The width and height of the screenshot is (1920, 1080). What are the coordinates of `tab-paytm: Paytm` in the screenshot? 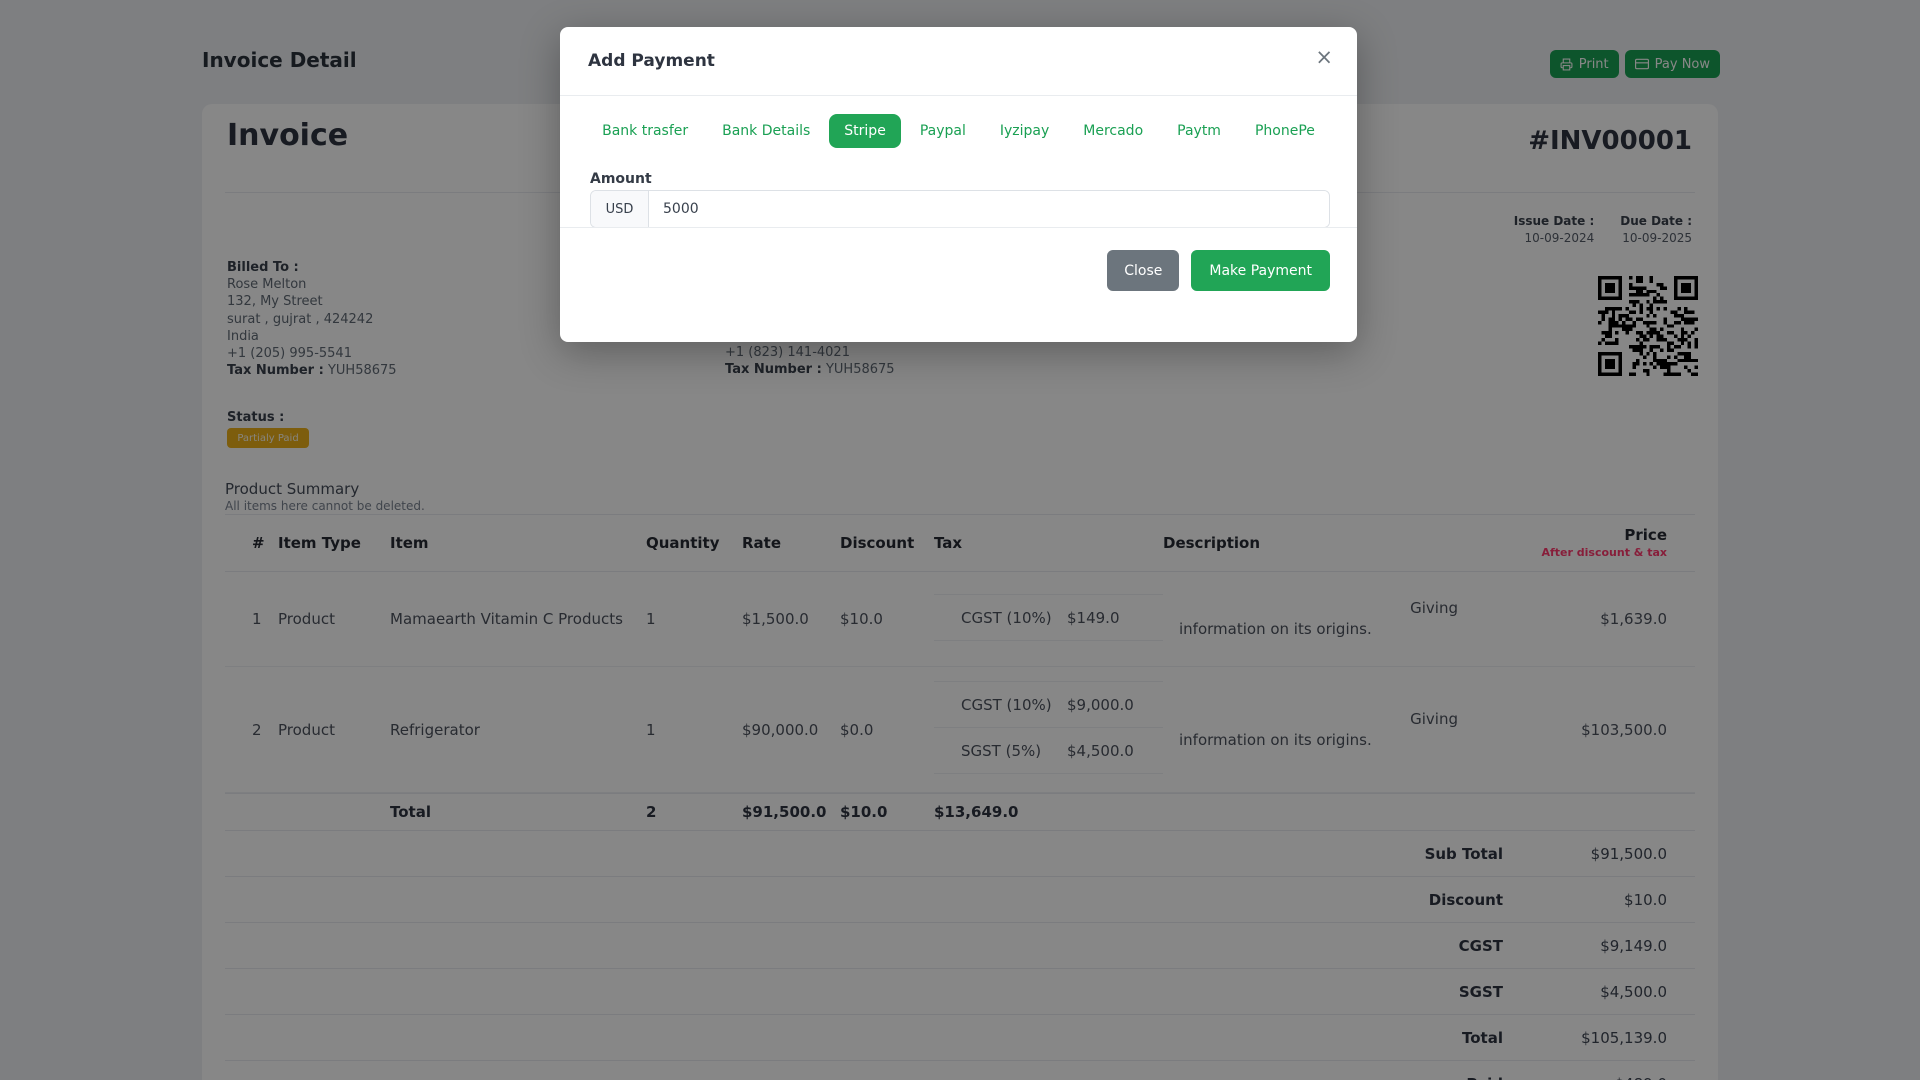 It's located at (1199, 131).